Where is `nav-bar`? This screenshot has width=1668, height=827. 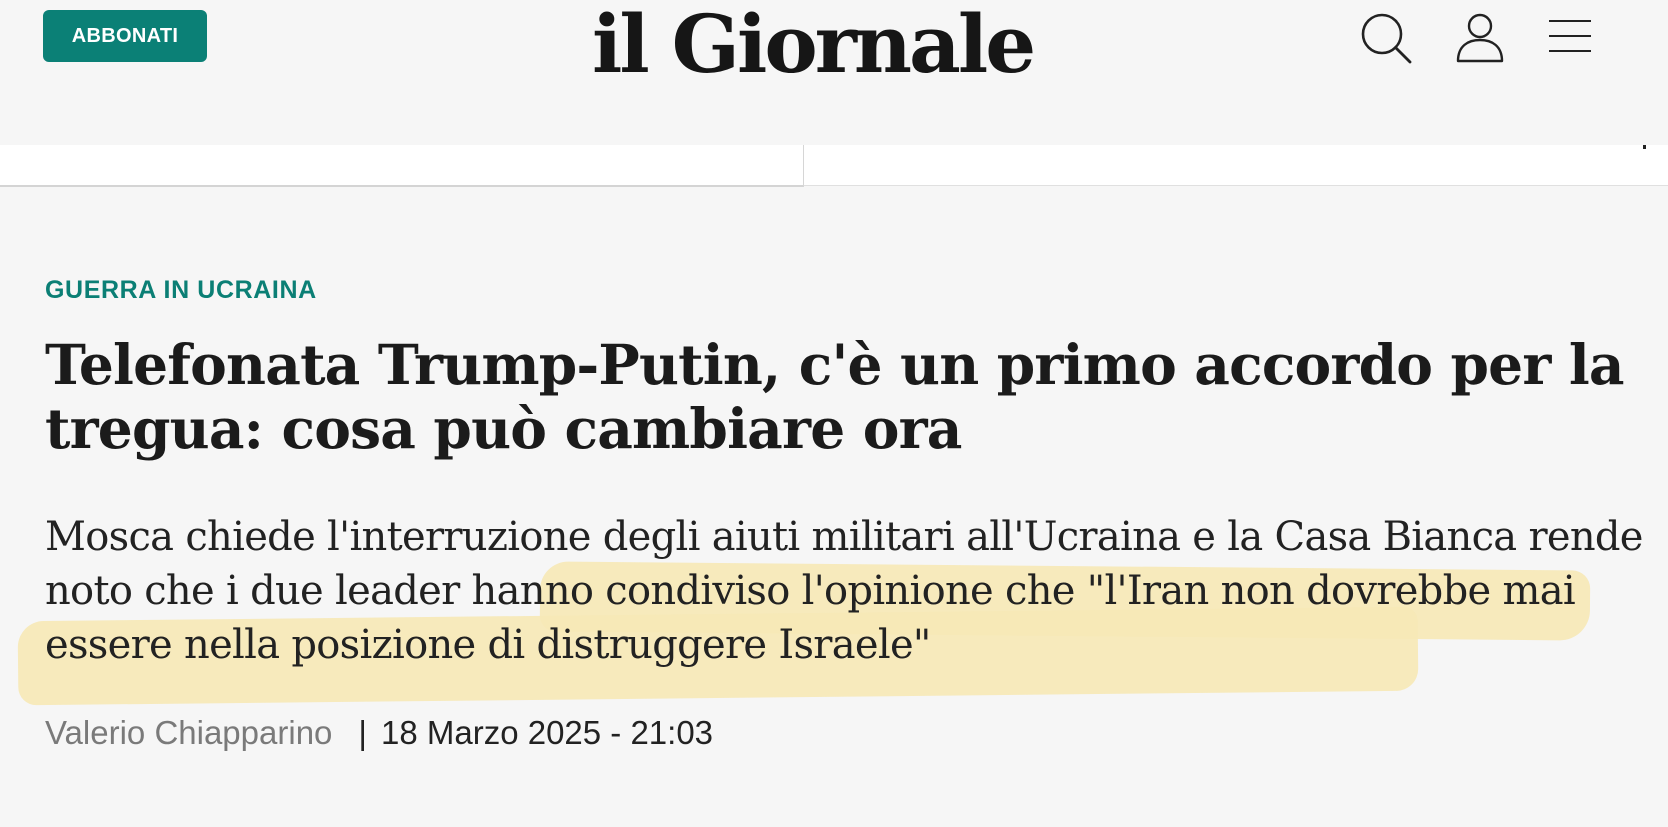
nav-bar is located at coordinates (834, 166).